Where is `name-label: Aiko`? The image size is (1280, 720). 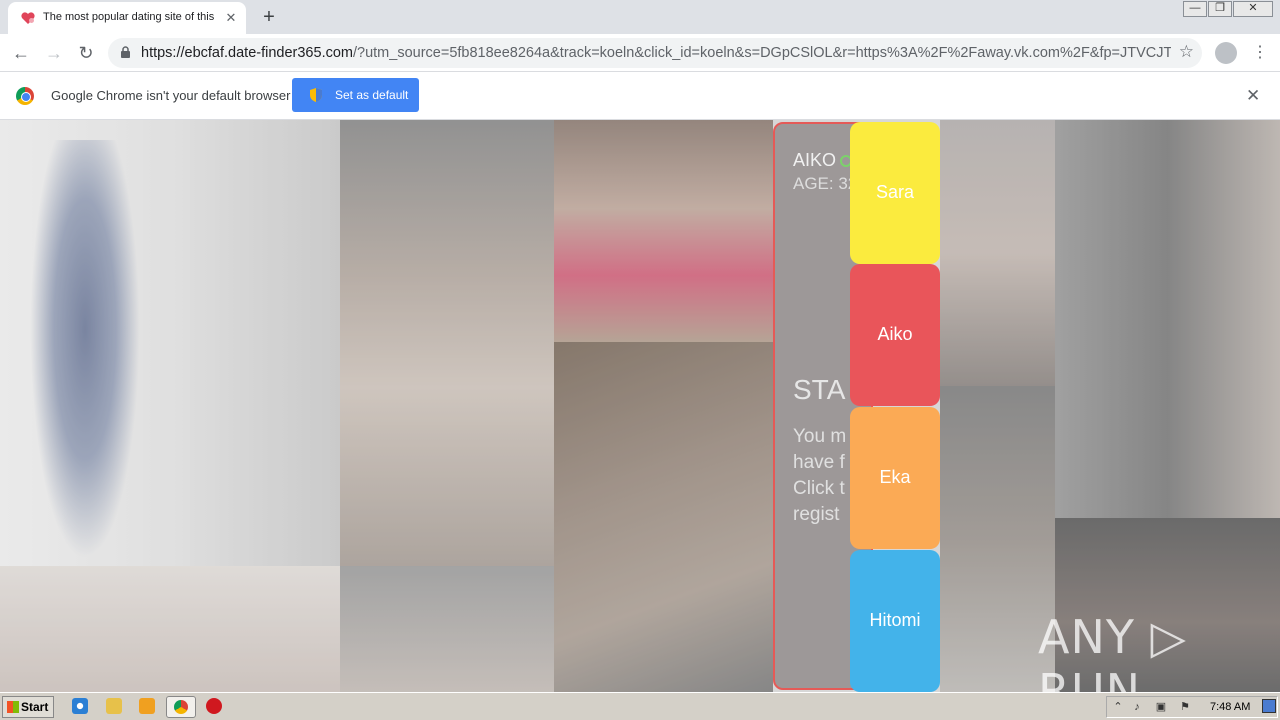
name-label: Aiko is located at coordinates (895, 334).